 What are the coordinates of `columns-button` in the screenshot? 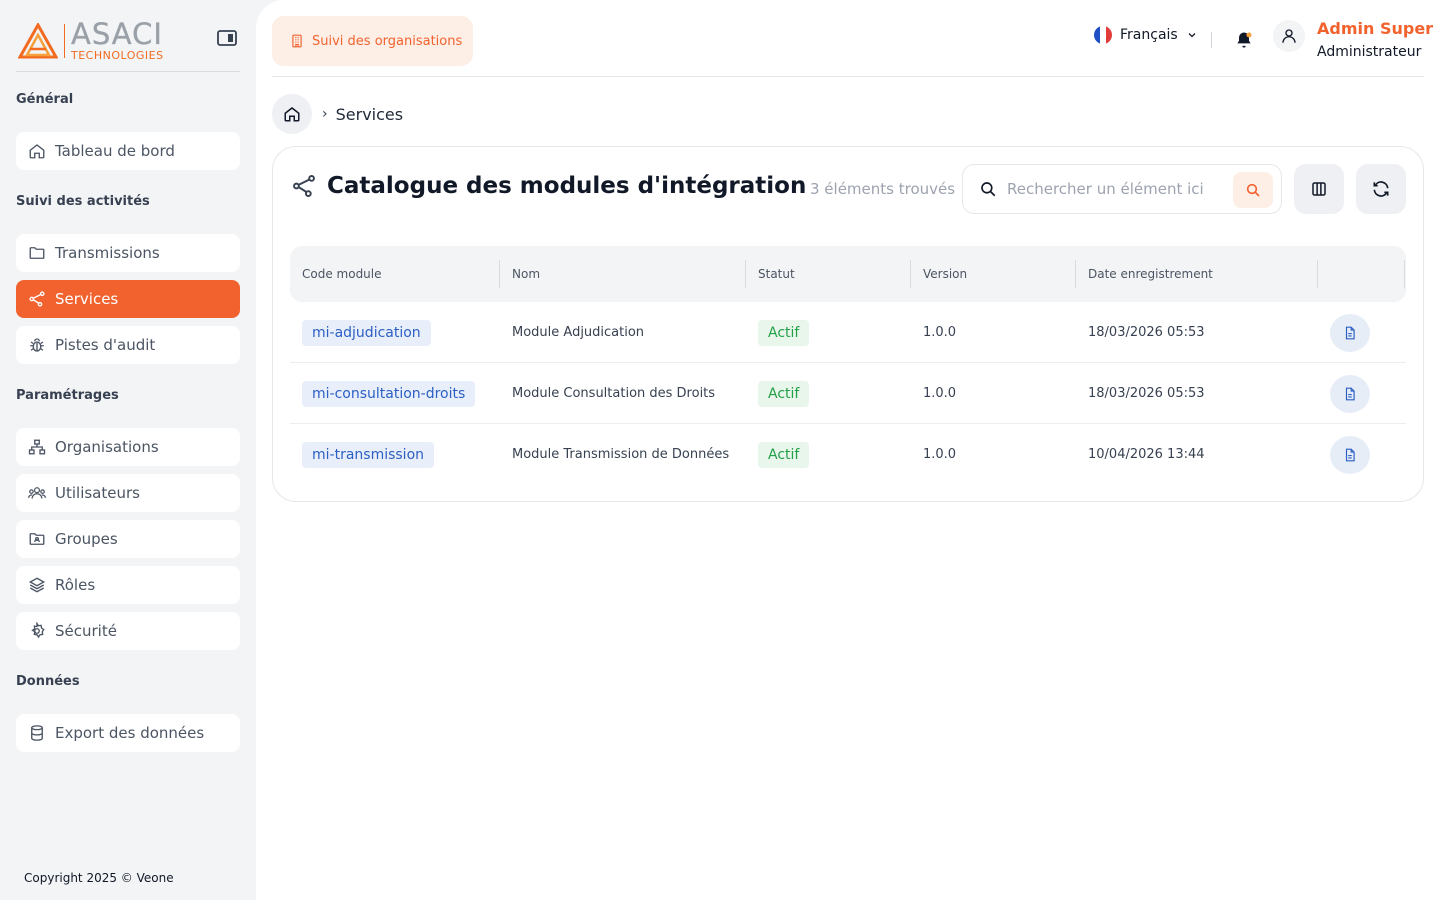 It's located at (1319, 189).